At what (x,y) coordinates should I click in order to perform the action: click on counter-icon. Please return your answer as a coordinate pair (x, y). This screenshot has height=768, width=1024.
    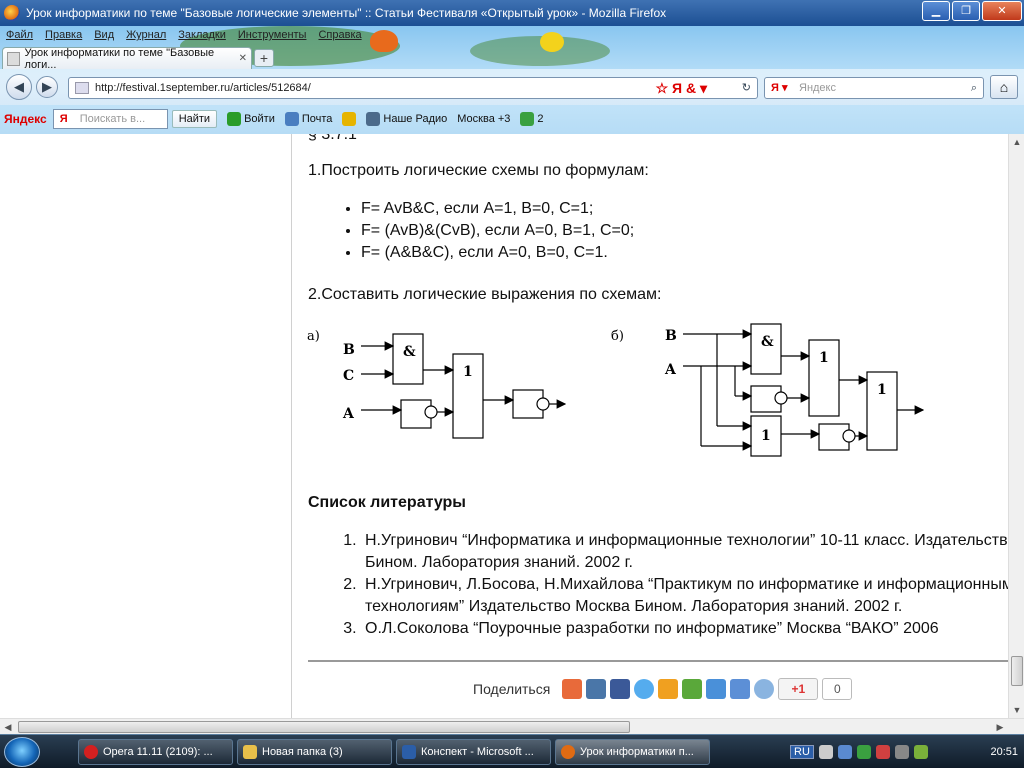
    Looking at the image, I should click on (527, 119).